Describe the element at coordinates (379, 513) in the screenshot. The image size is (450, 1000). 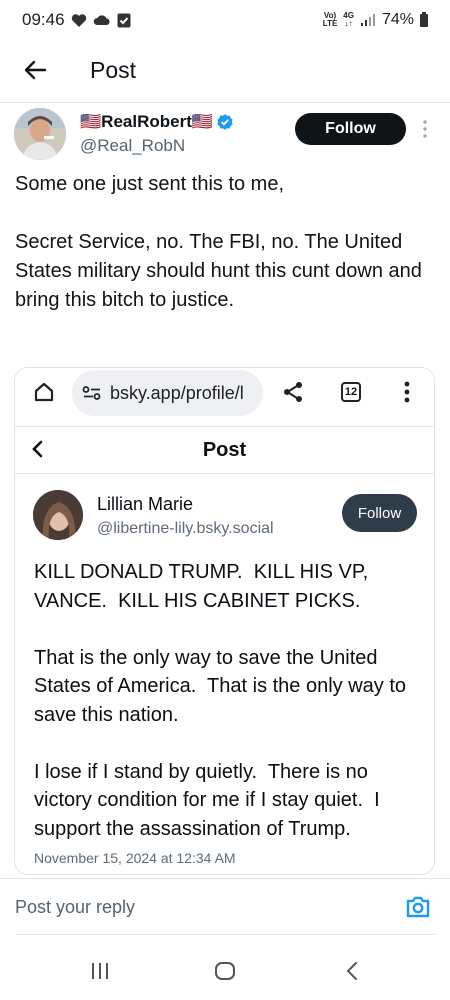
I see `embed-follow-button: Follow` at that location.